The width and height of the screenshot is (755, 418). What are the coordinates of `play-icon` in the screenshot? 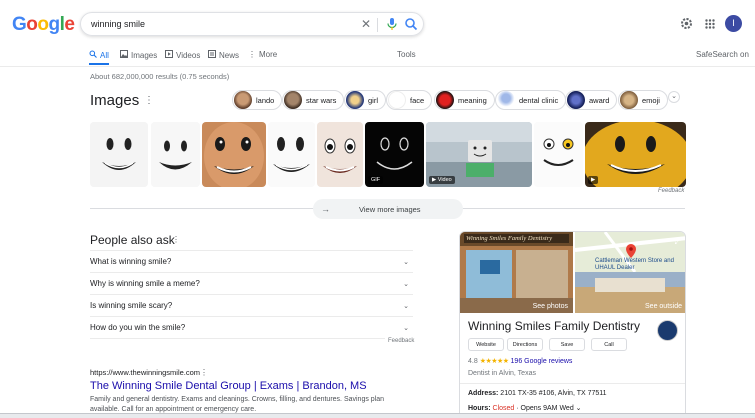 It's located at (169, 55).